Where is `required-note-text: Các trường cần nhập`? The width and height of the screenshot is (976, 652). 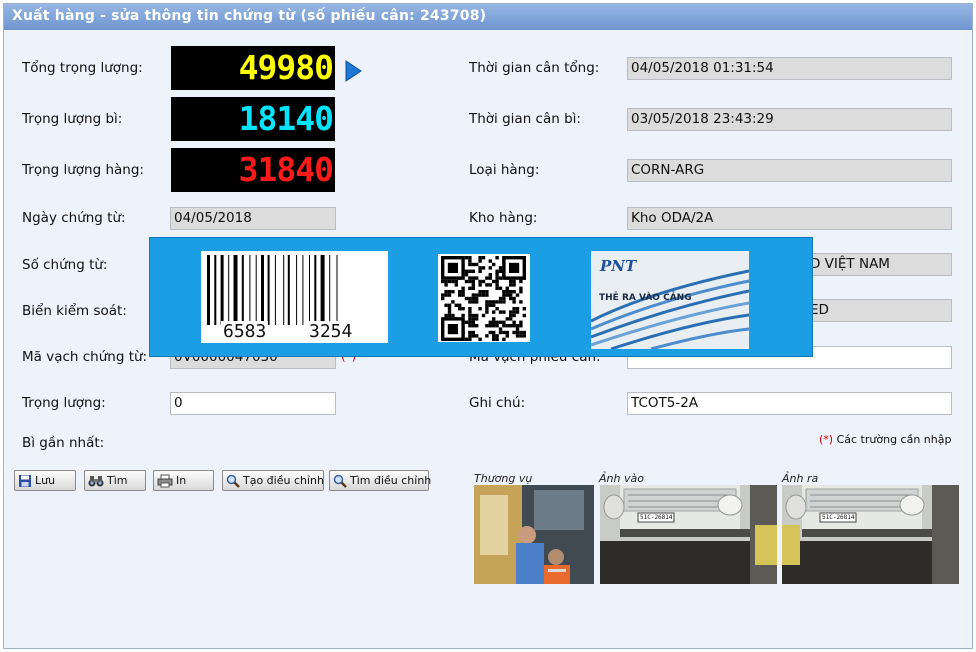 required-note-text: Các trường cần nhập is located at coordinates (894, 439).